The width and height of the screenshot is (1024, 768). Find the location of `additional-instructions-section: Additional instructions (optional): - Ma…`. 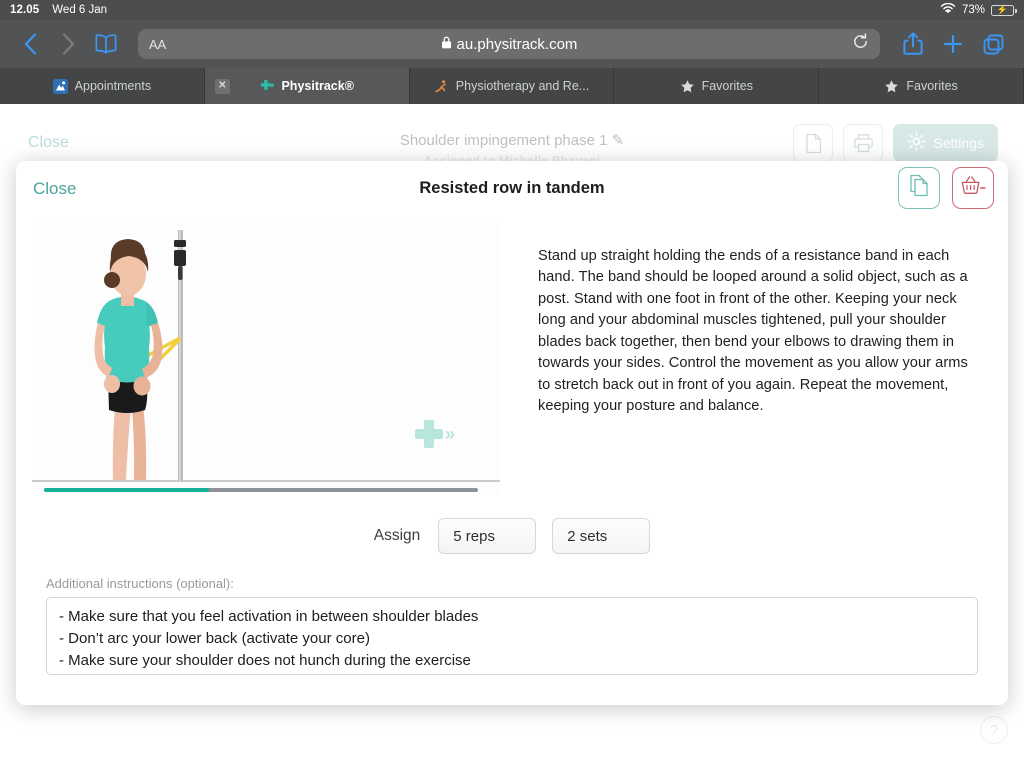

additional-instructions-section: Additional instructions (optional): - Ma… is located at coordinates (512, 625).